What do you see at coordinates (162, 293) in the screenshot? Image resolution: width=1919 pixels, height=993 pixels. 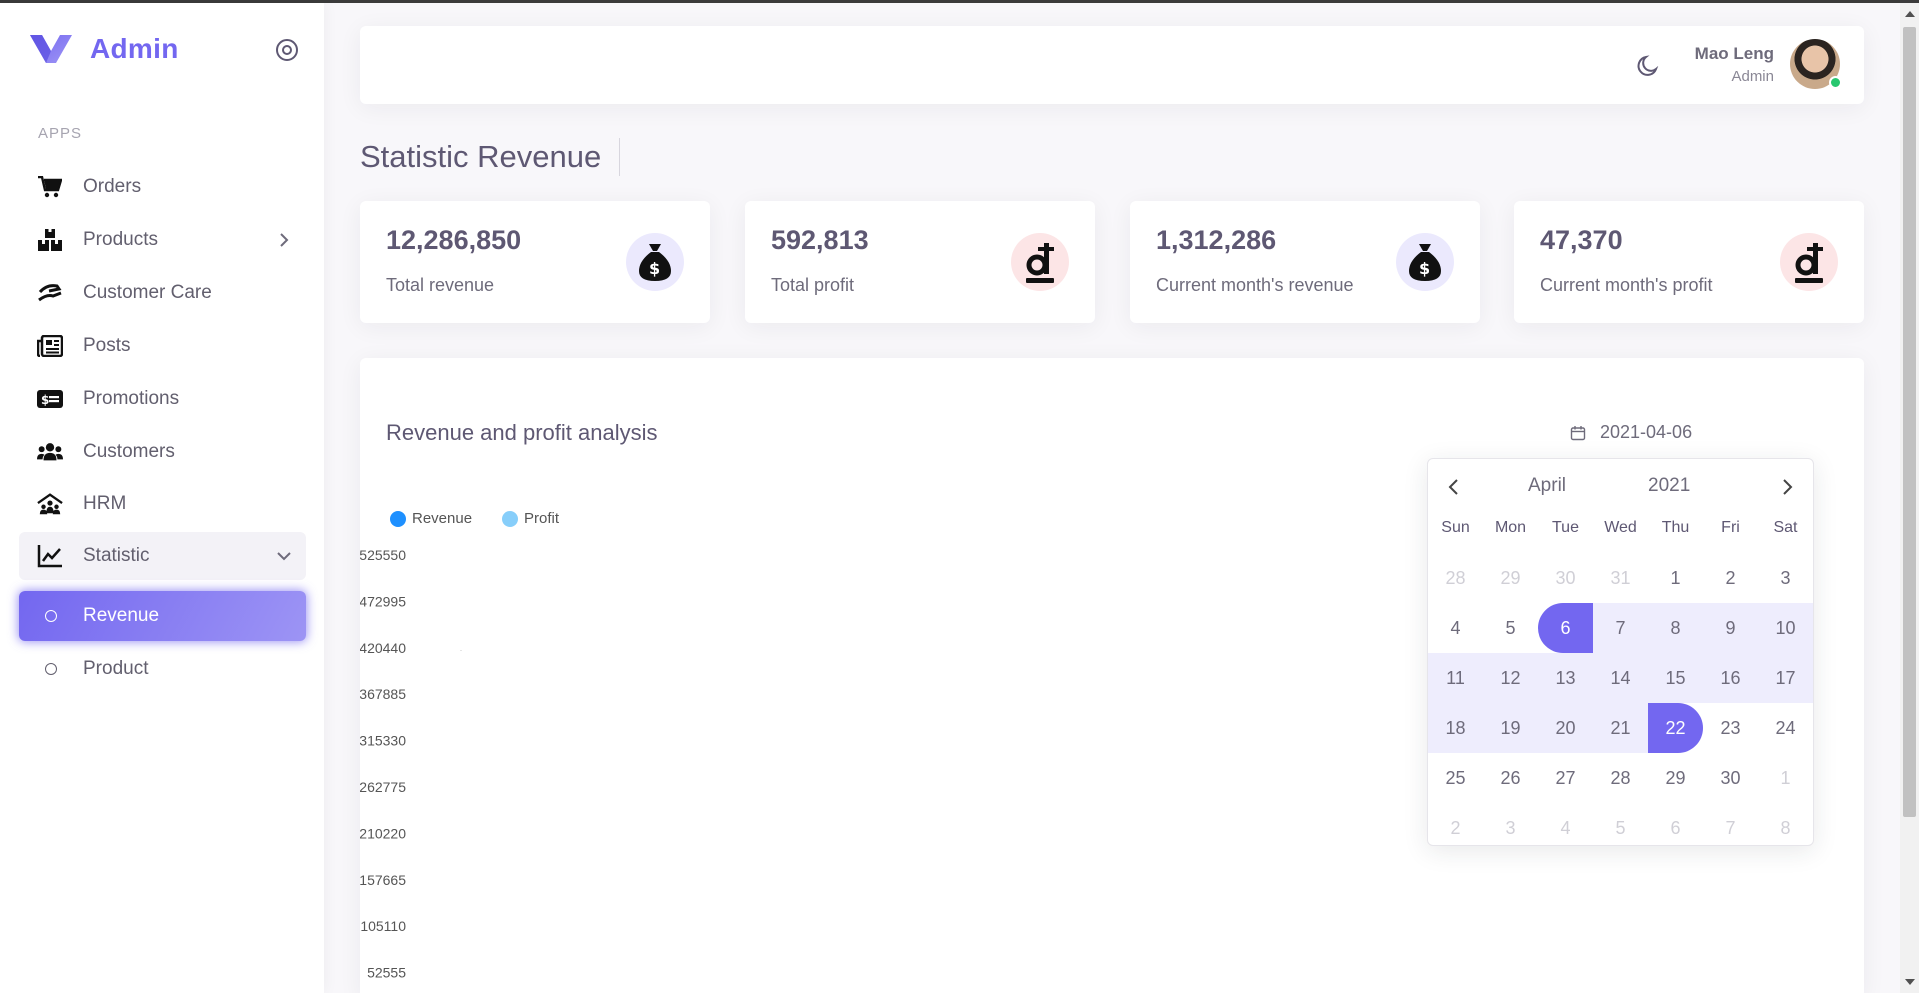 I see `sidebar-item-customer-care: Customer Care` at bounding box center [162, 293].